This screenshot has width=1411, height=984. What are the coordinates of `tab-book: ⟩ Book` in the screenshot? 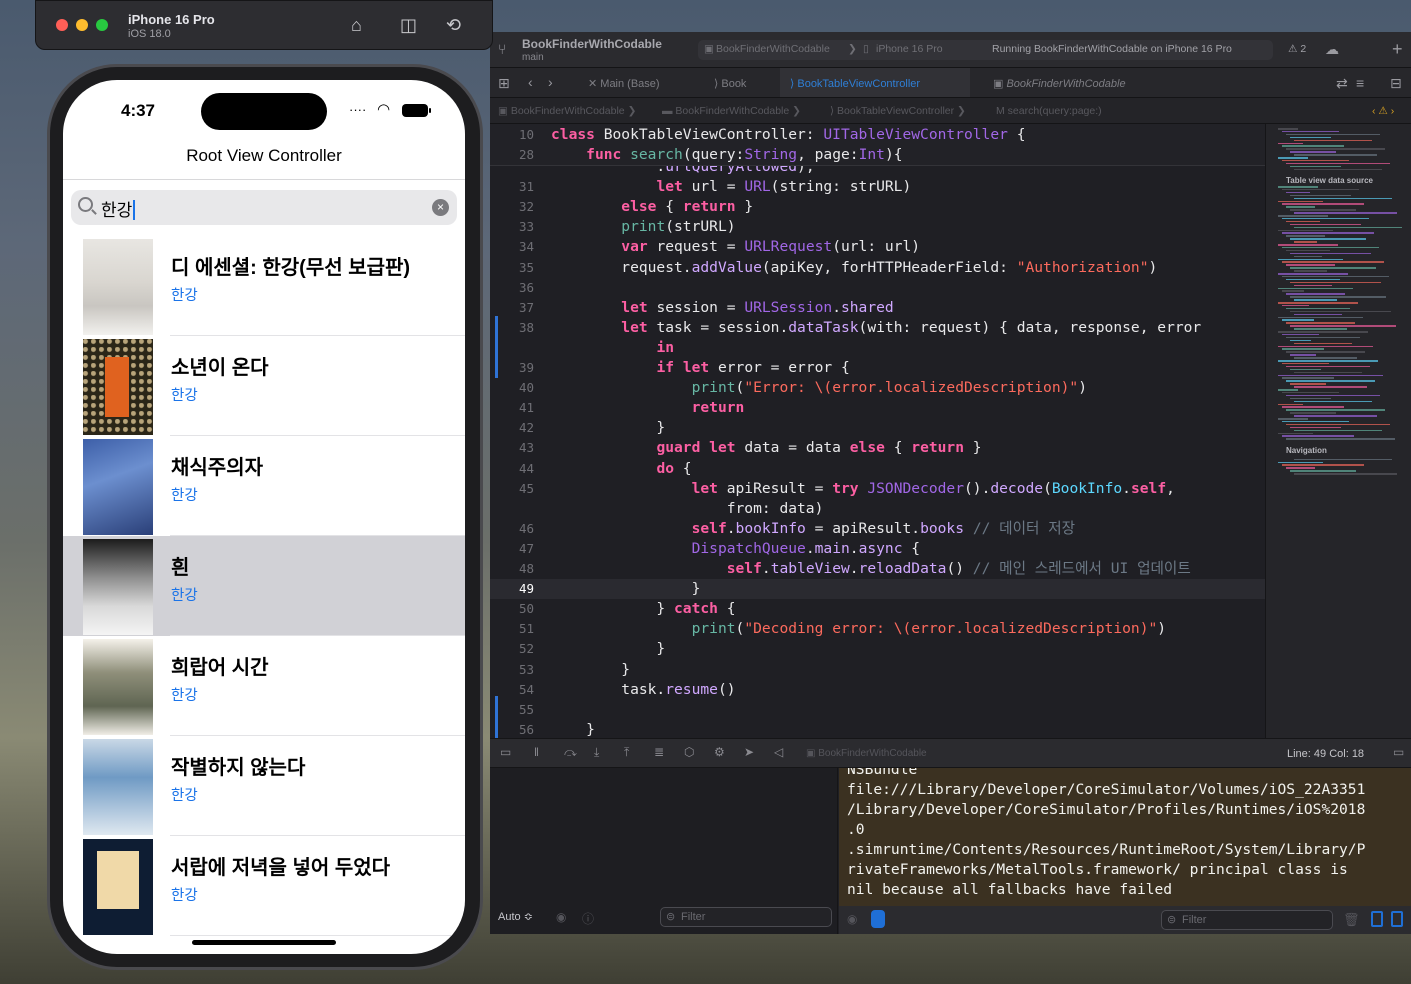 It's located at (740, 82).